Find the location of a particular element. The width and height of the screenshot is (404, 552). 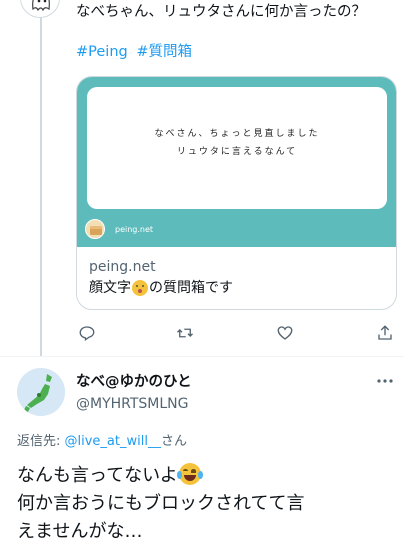

reply-icon is located at coordinates (87, 334).